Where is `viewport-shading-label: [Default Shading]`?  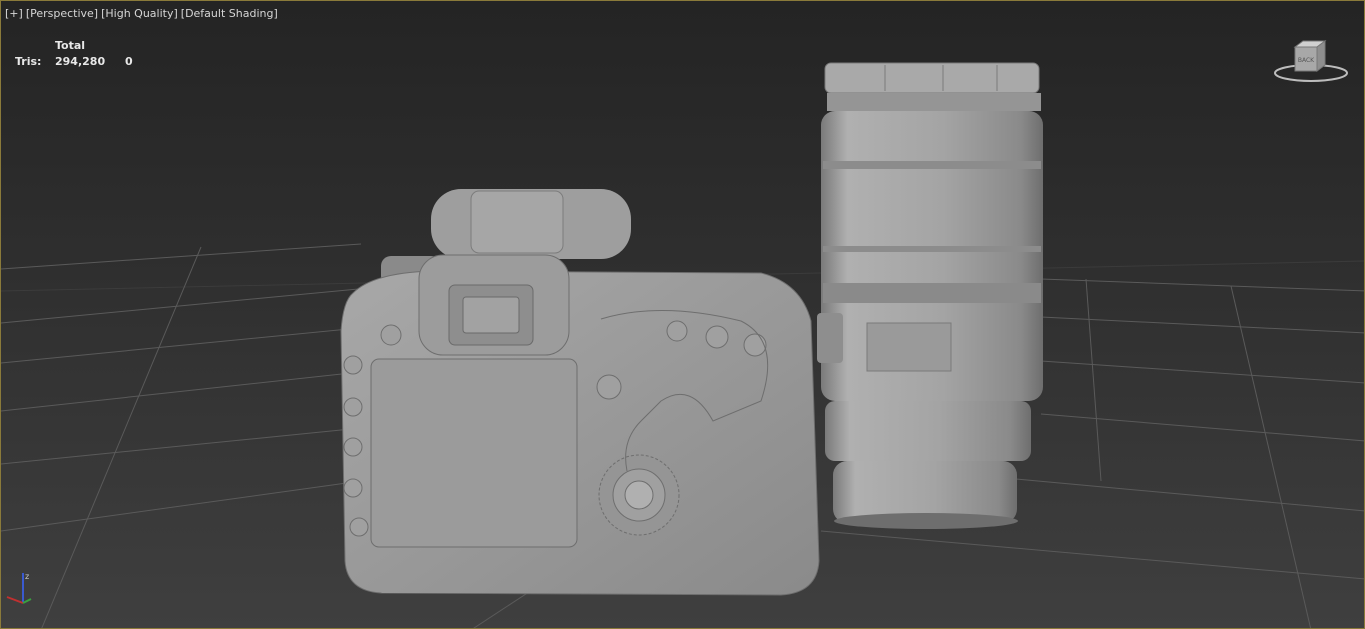 viewport-shading-label: [Default Shading] is located at coordinates (229, 13).